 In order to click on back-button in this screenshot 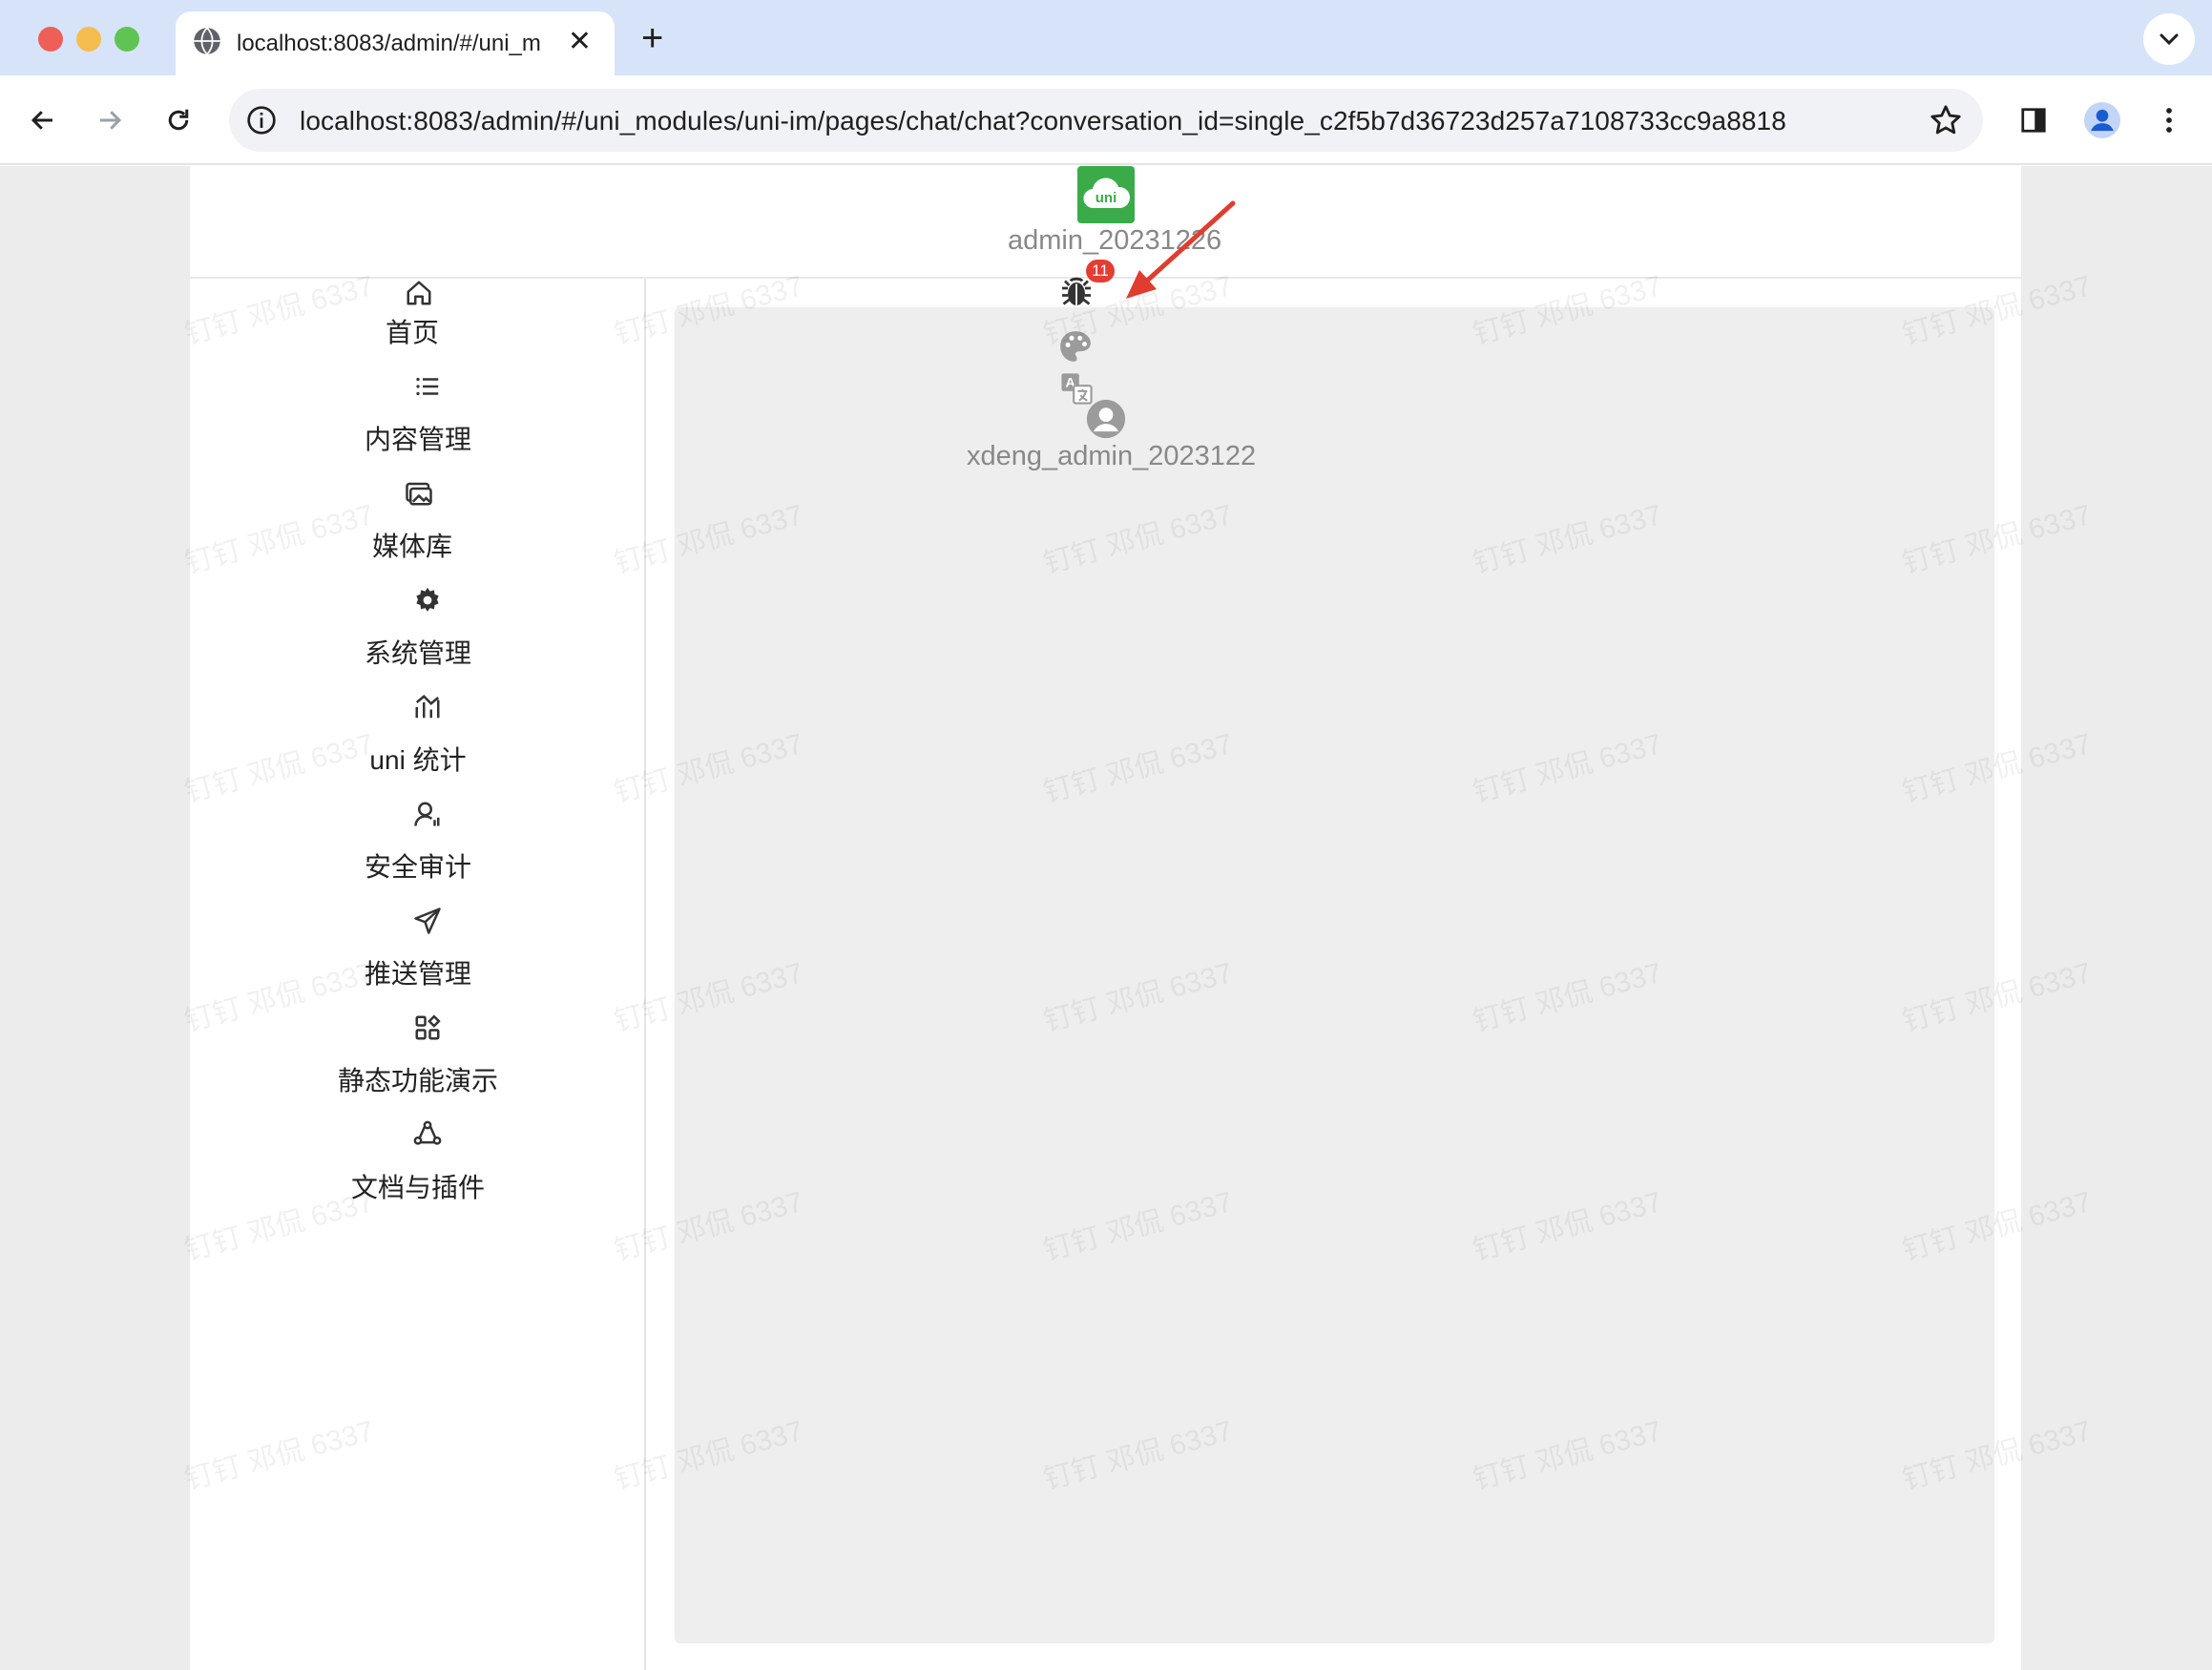, I will do `click(43, 120)`.